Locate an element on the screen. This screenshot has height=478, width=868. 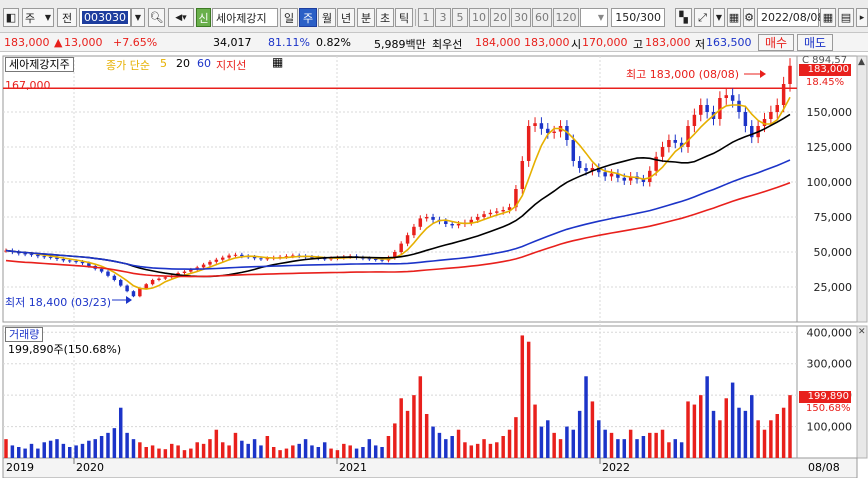
turnover-ratio: 0.82% is located at coordinates (333, 42).